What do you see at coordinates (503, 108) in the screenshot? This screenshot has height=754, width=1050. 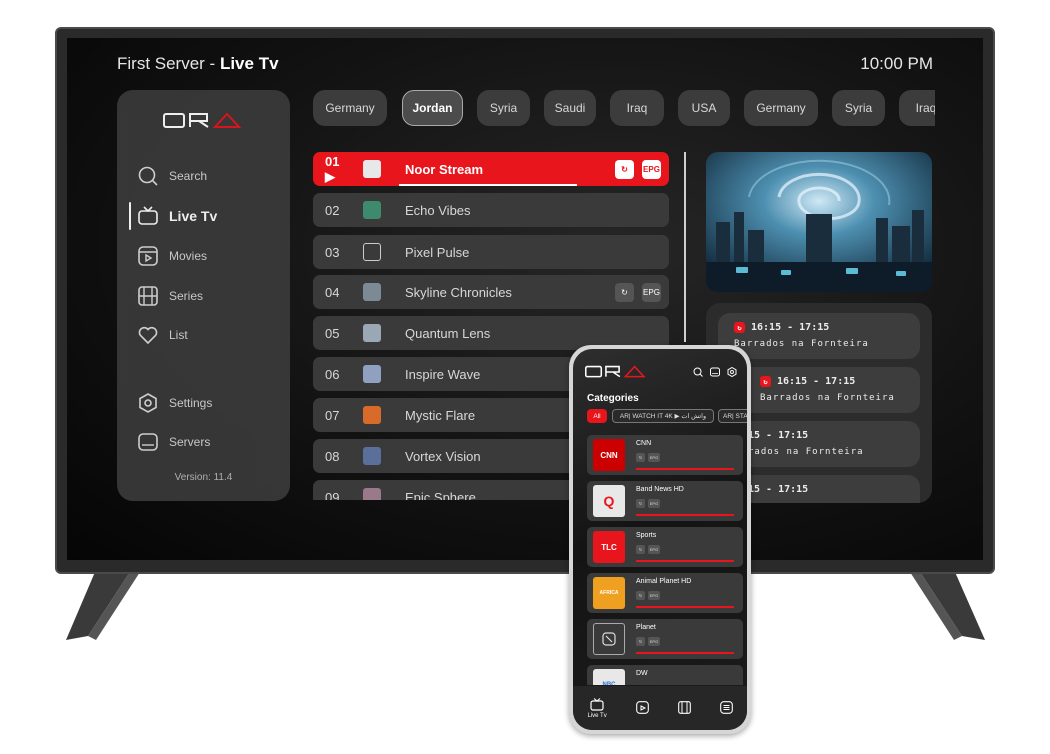 I see `tab-syria: Syria` at bounding box center [503, 108].